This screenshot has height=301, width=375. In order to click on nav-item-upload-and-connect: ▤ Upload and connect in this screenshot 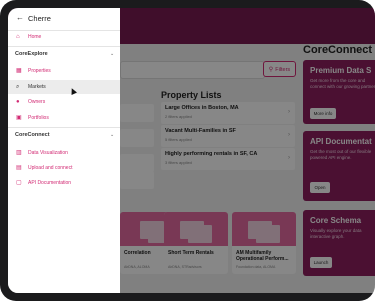, I will do `click(64, 168)`.